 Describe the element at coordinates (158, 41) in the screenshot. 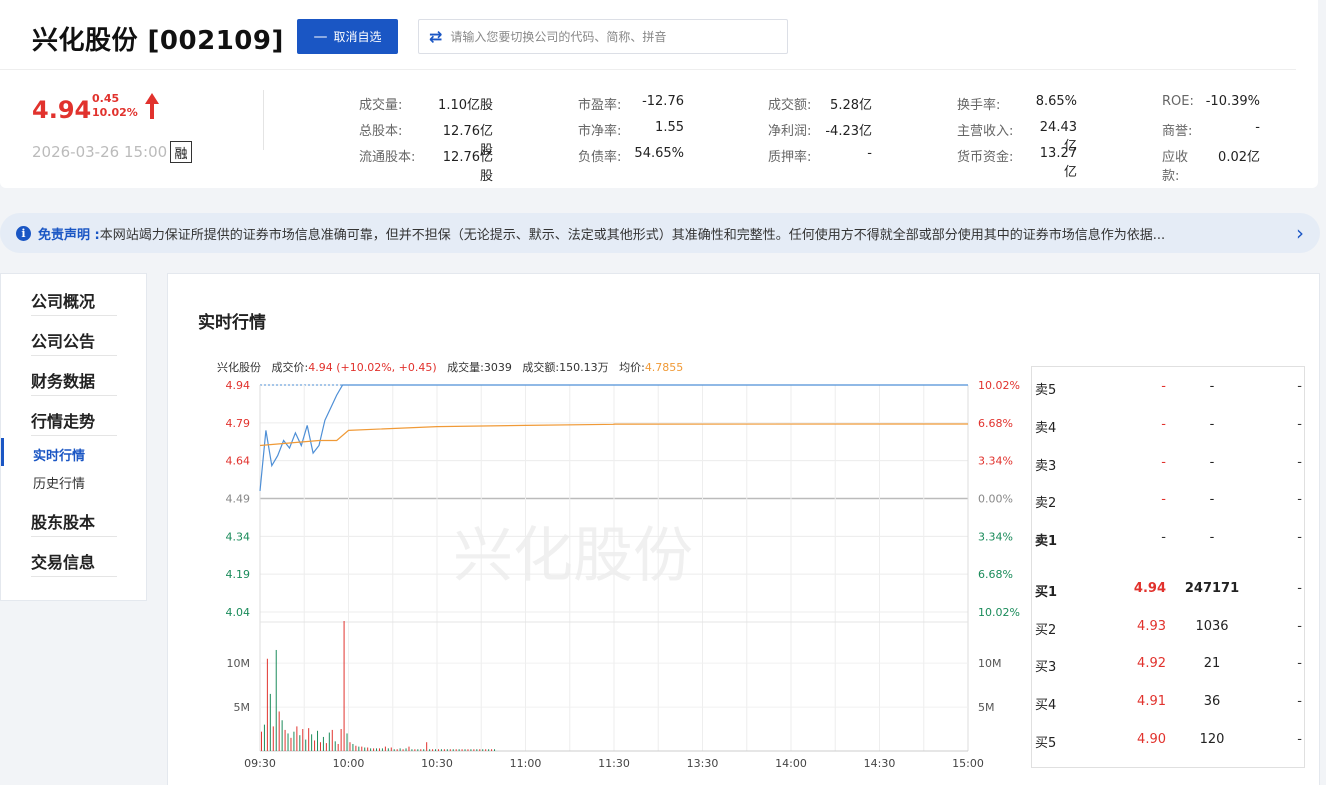

I see `company-title: 兴化股份 [002109]` at that location.